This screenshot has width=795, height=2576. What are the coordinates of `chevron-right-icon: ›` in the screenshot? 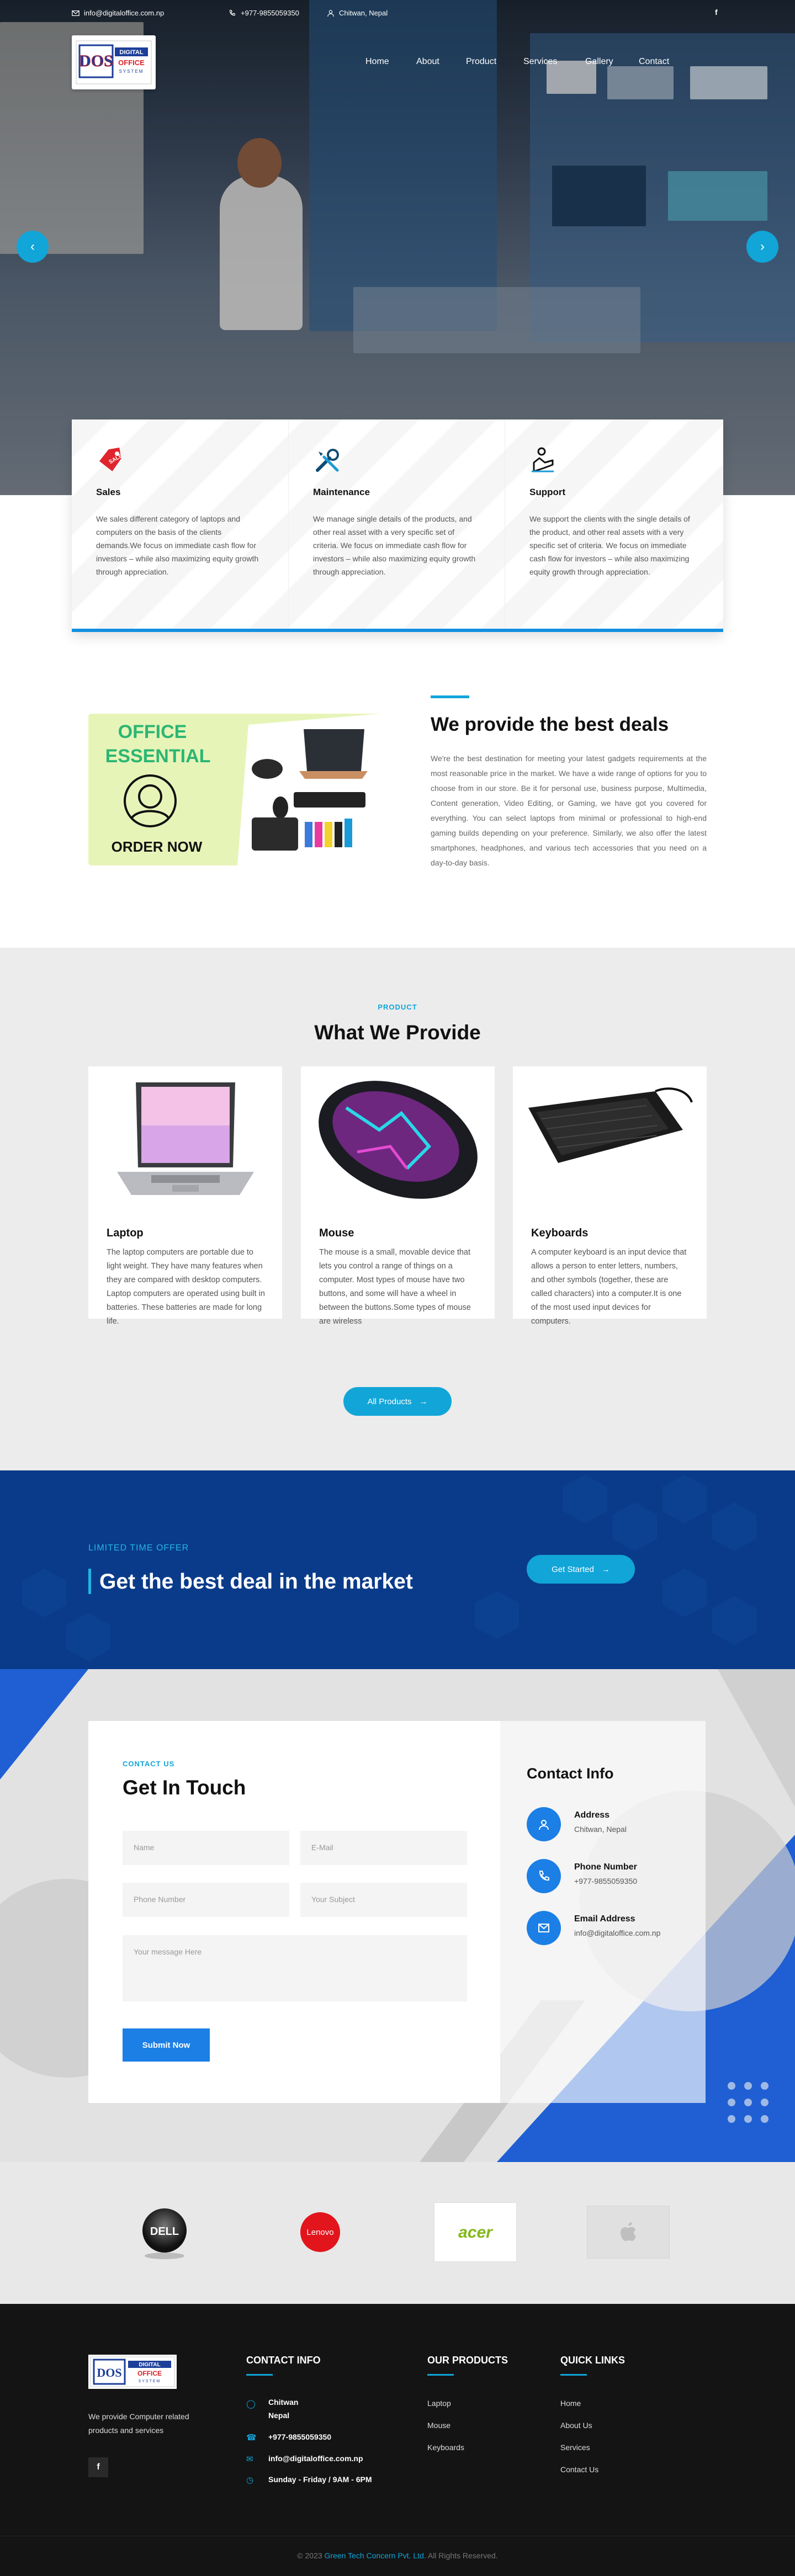 It's located at (762, 246).